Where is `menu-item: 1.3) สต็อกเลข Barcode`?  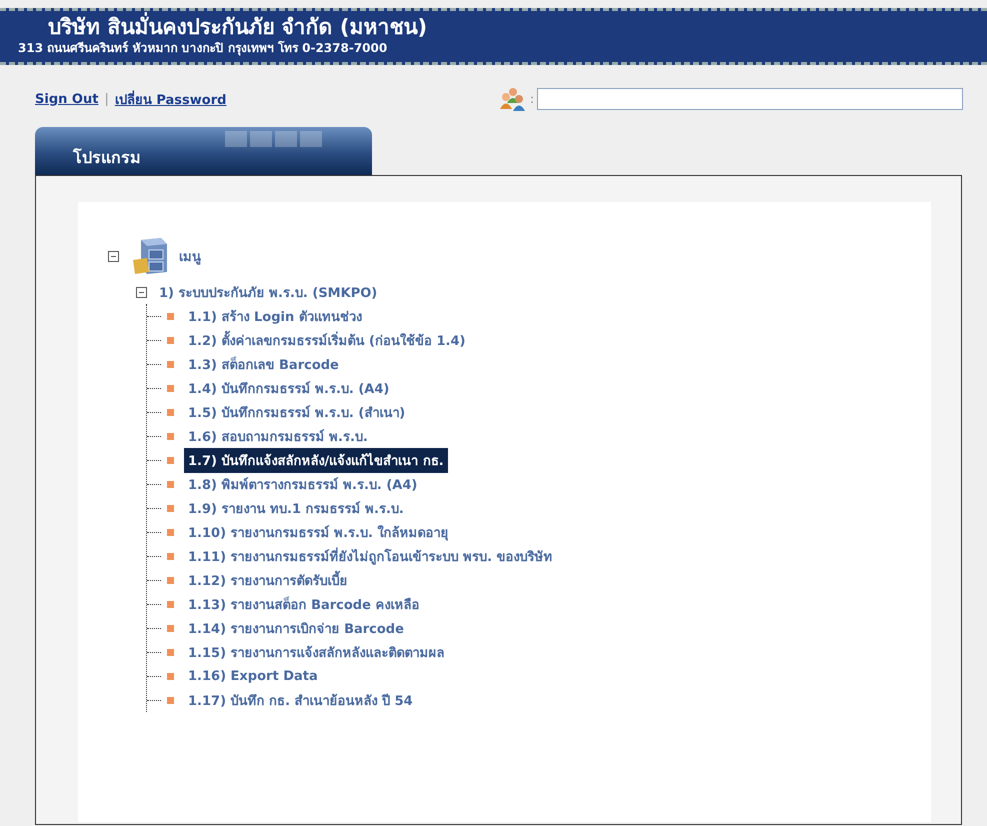 menu-item: 1.3) สต็อกเลข Barcode is located at coordinates (263, 364).